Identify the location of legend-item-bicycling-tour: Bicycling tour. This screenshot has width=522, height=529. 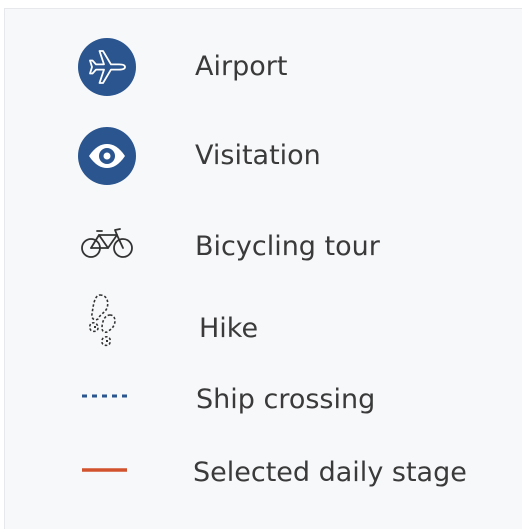
(263, 247).